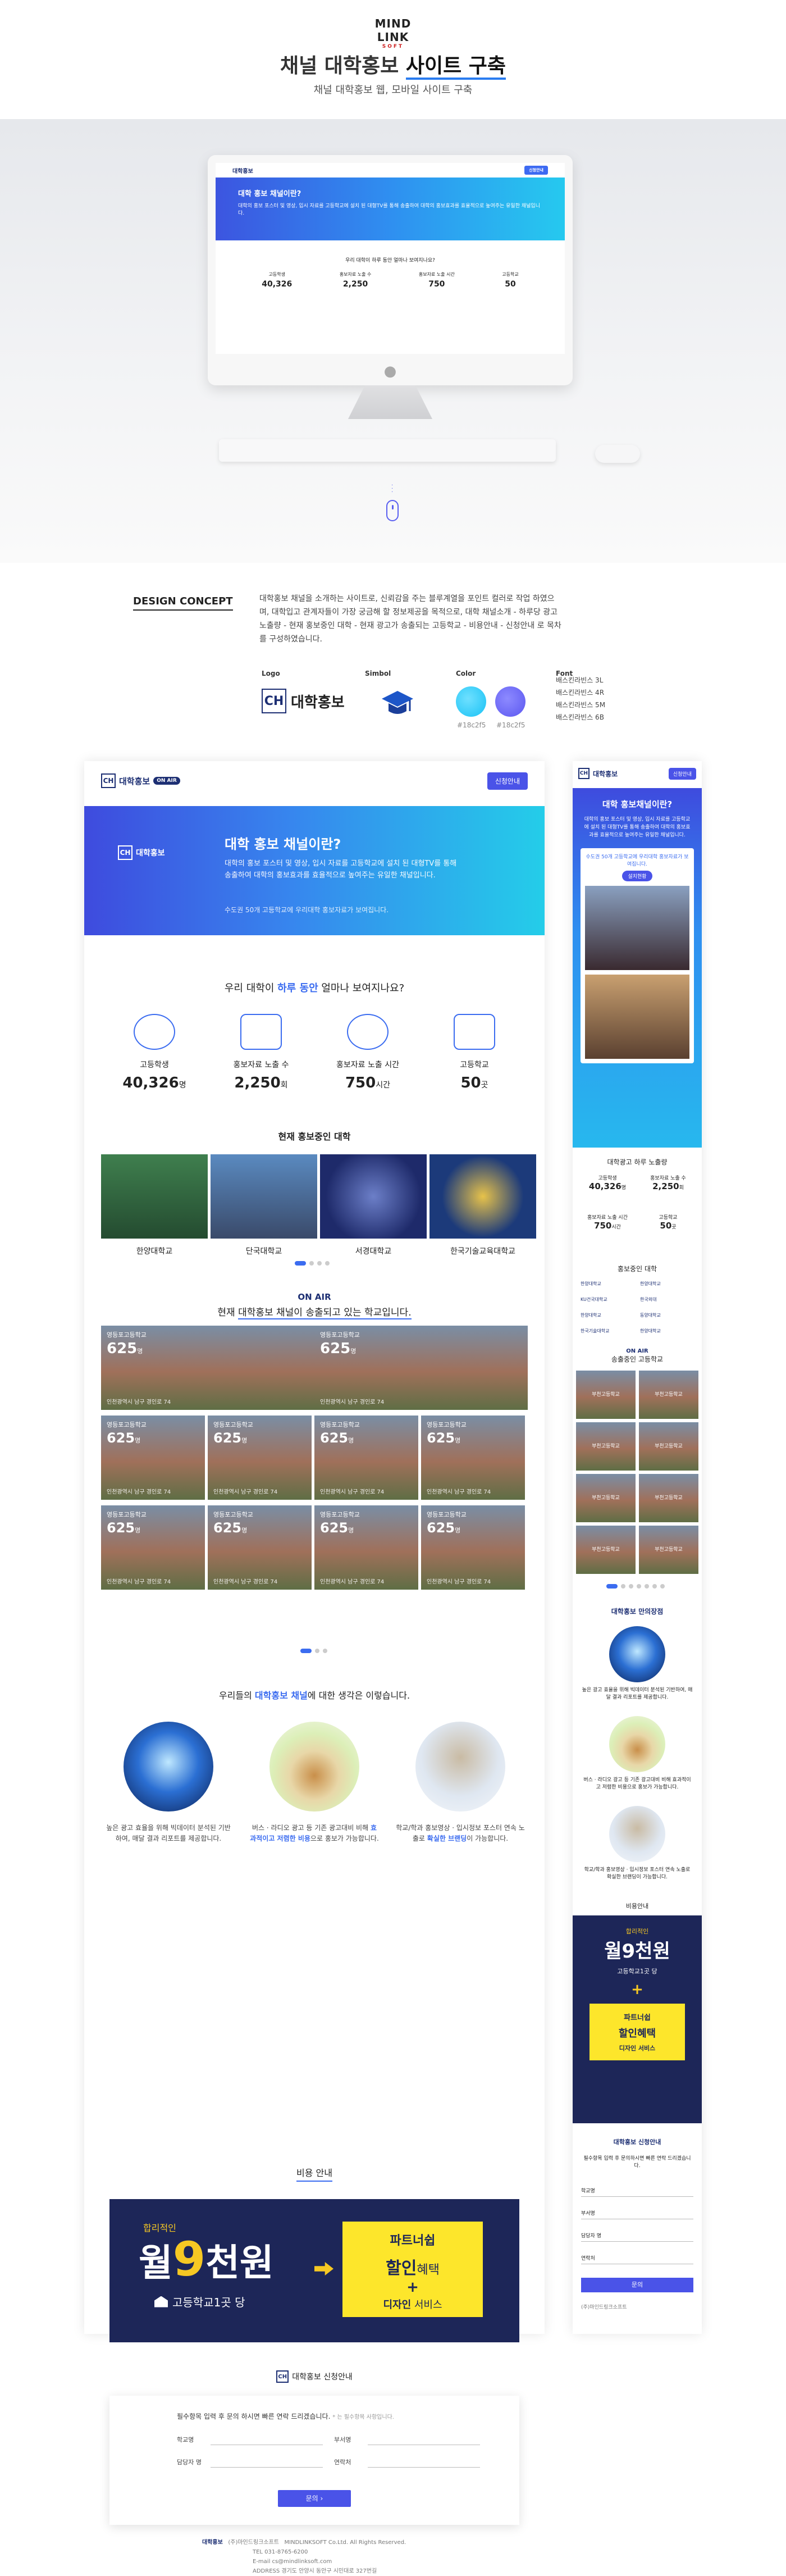 Image resolution: width=786 pixels, height=2576 pixels. Describe the element at coordinates (227, 1438) in the screenshot. I see `school-count-number: 625` at that location.